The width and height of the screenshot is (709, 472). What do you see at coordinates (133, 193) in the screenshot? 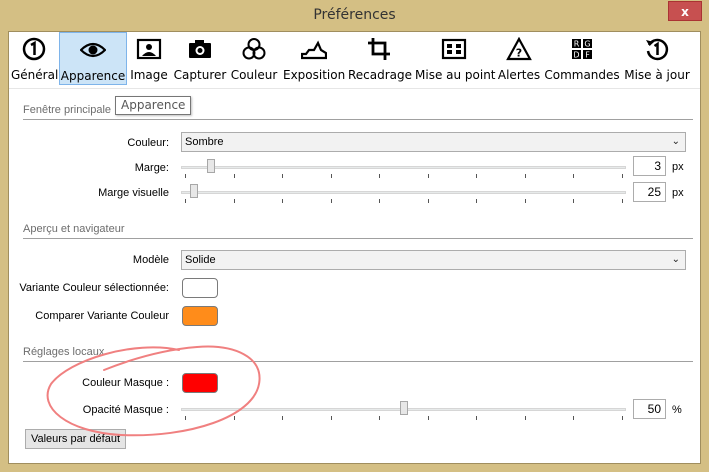
I see `visual-margin-label: Marge visuelle` at bounding box center [133, 193].